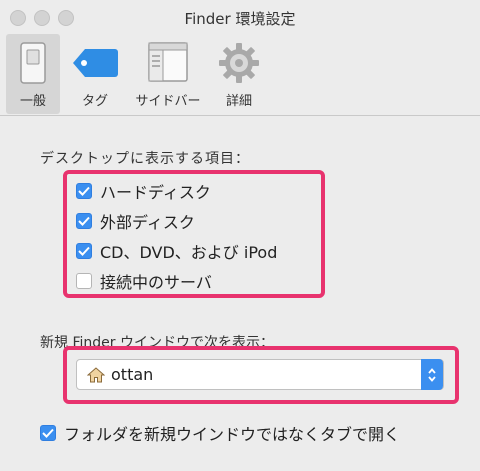  I want to click on desktop-items-heading: デスクトップに表示する項目：, so click(145, 159).